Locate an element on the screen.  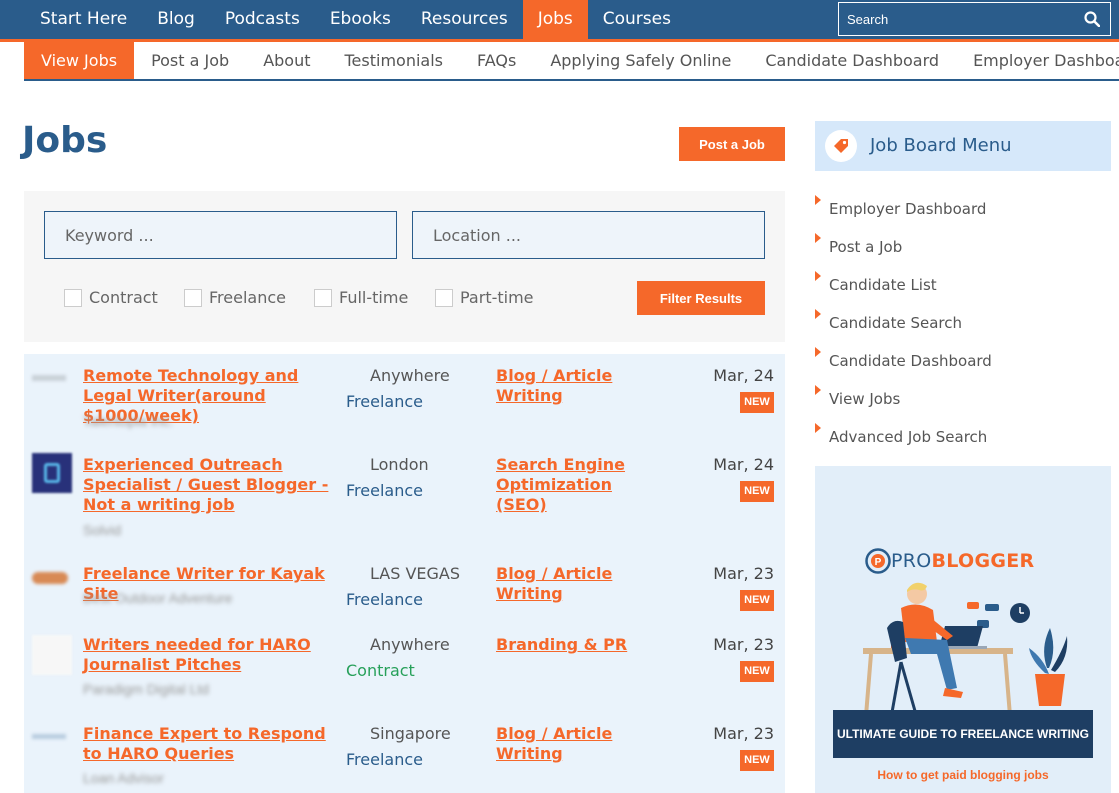
checkbox-label: Full-time is located at coordinates (374, 297).